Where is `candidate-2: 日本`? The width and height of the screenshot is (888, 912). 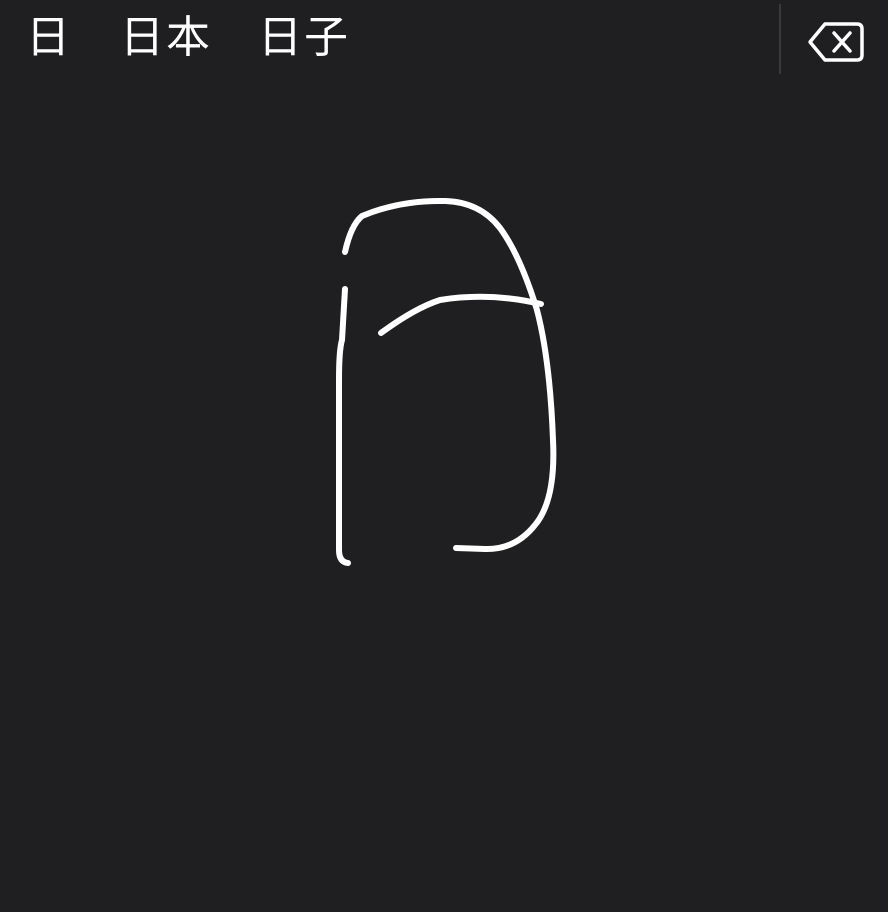 candidate-2: 日本 is located at coordinates (166, 38).